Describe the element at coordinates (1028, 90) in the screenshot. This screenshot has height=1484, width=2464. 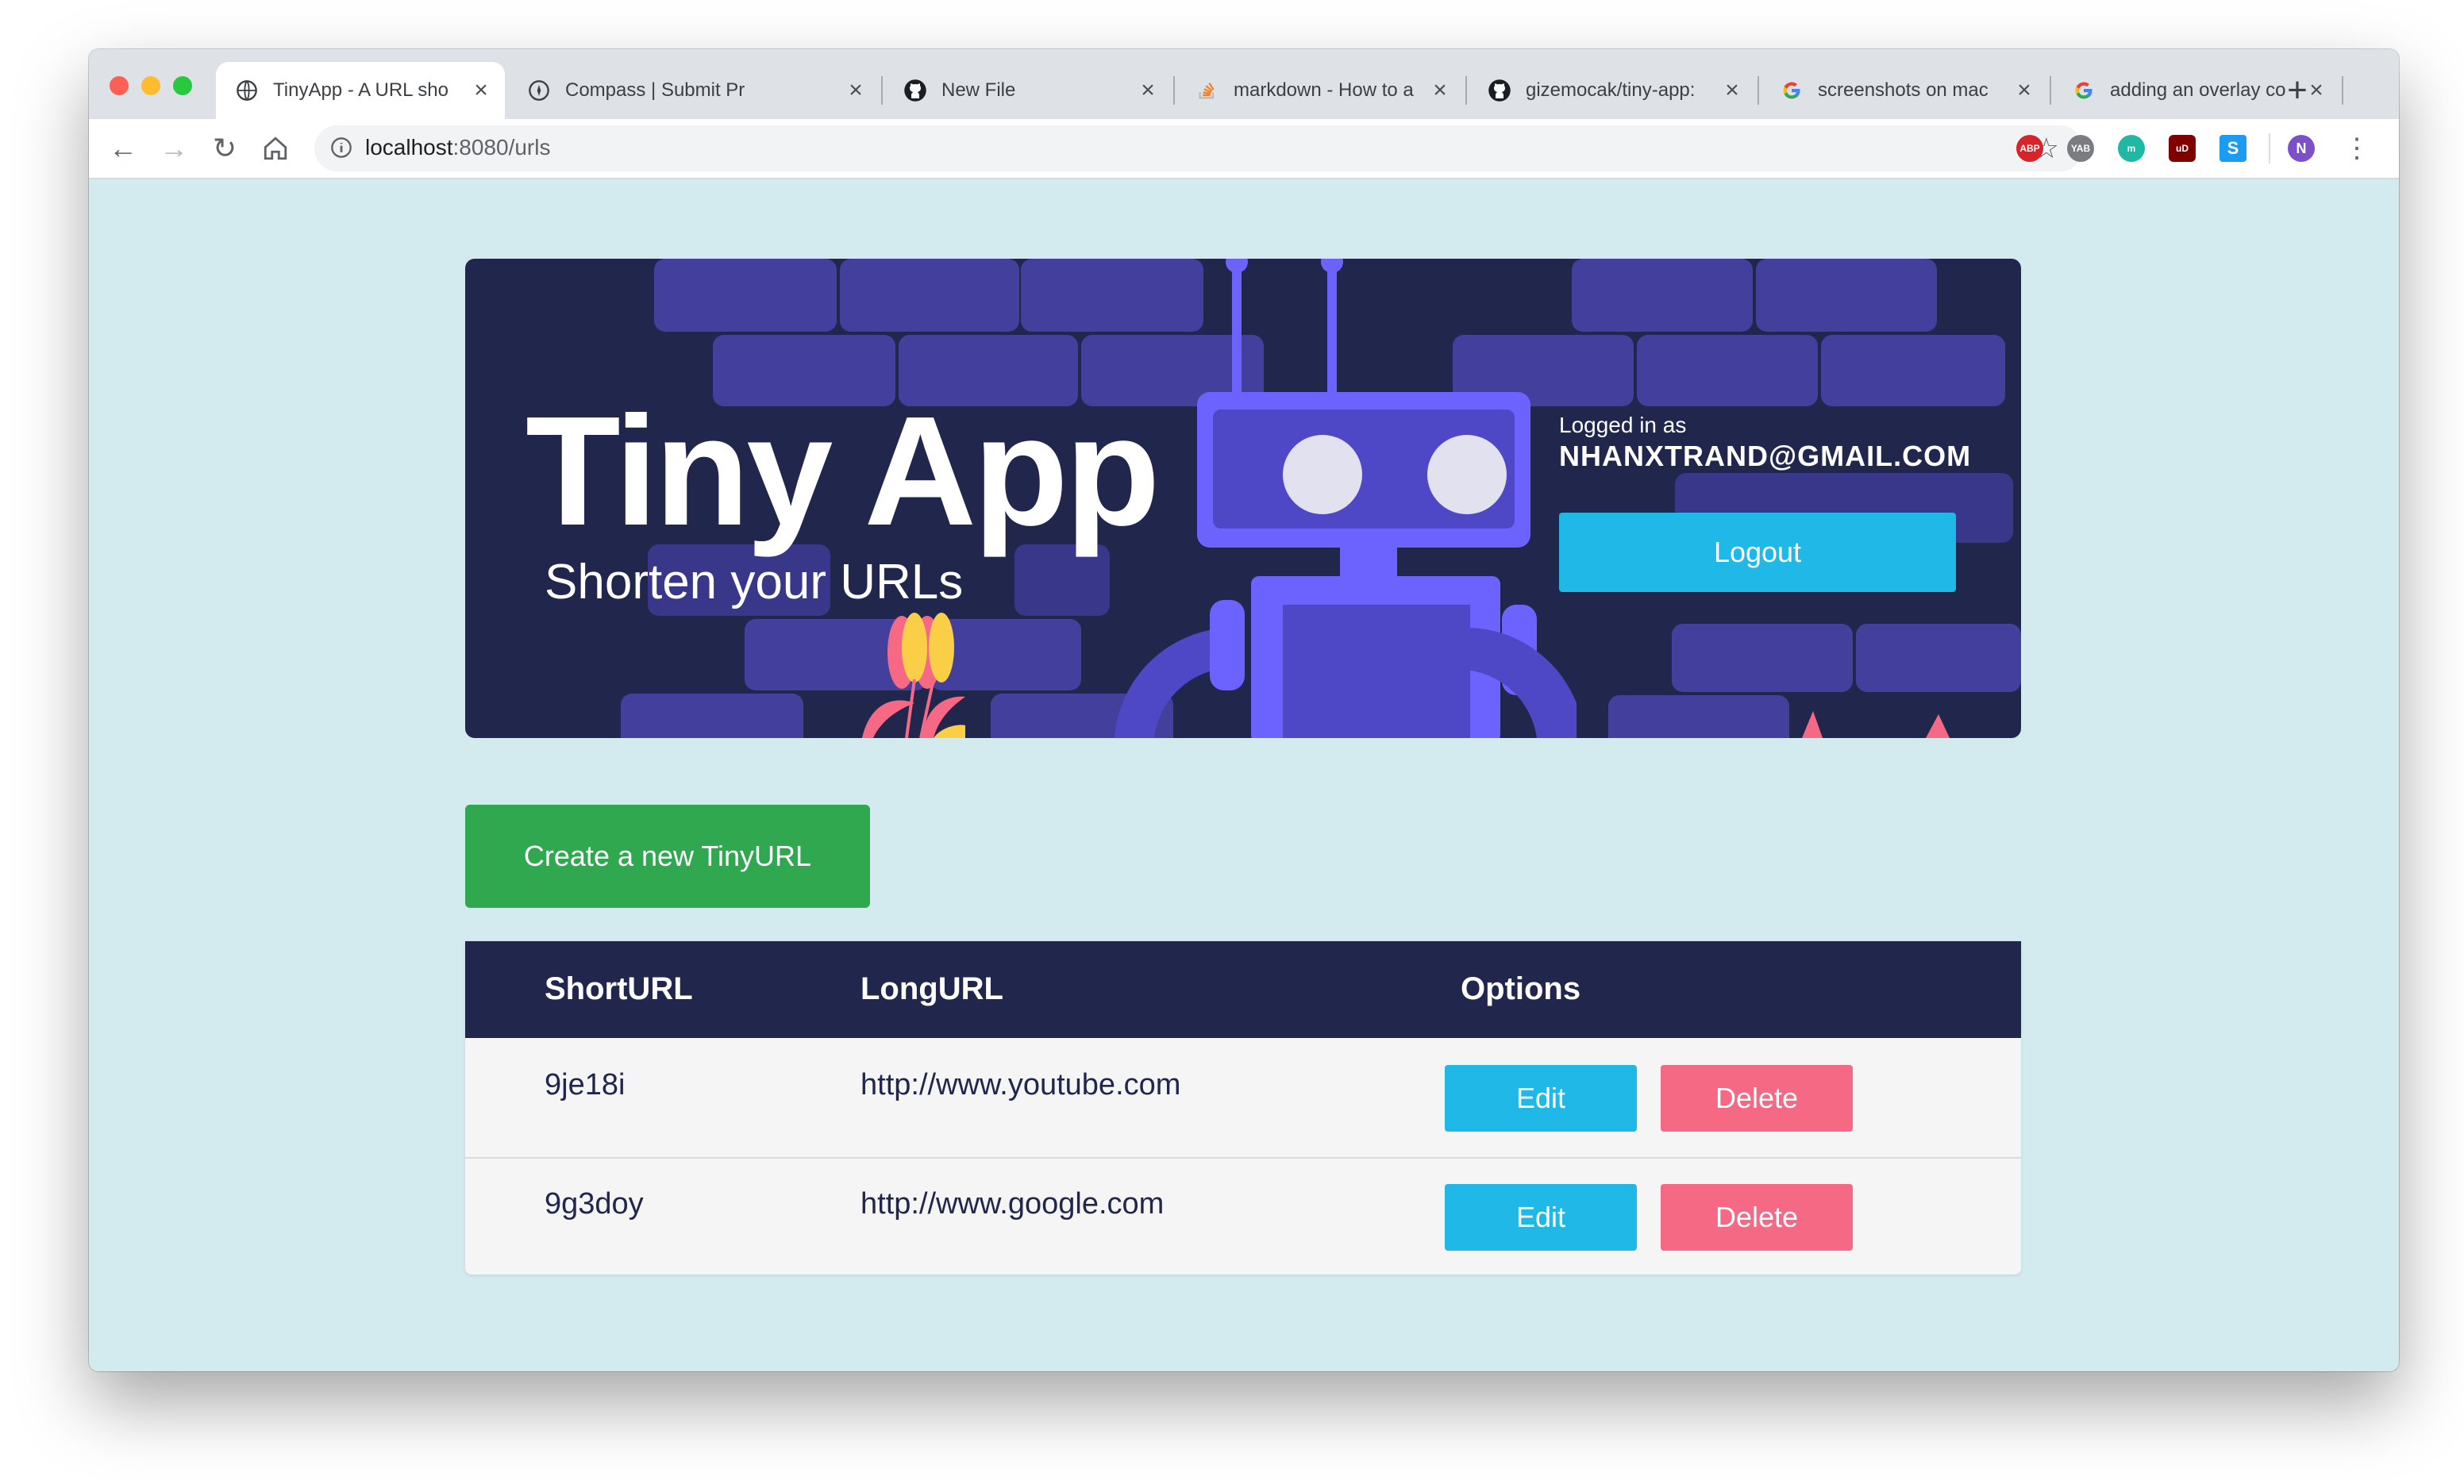
I see `tab-new-file: New File ×` at that location.